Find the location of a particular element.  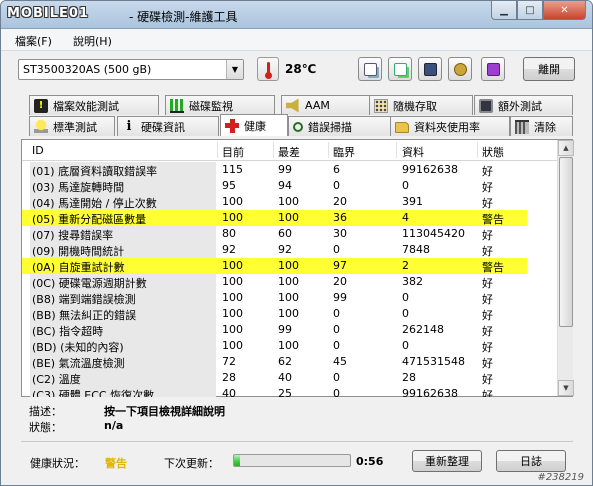

vertical-scrollbar: ▲ ▼ is located at coordinates (565, 268).